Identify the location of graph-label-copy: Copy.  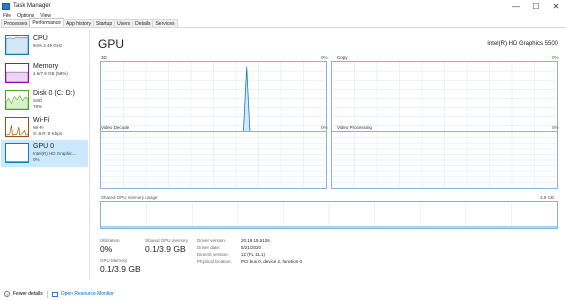
(342, 57).